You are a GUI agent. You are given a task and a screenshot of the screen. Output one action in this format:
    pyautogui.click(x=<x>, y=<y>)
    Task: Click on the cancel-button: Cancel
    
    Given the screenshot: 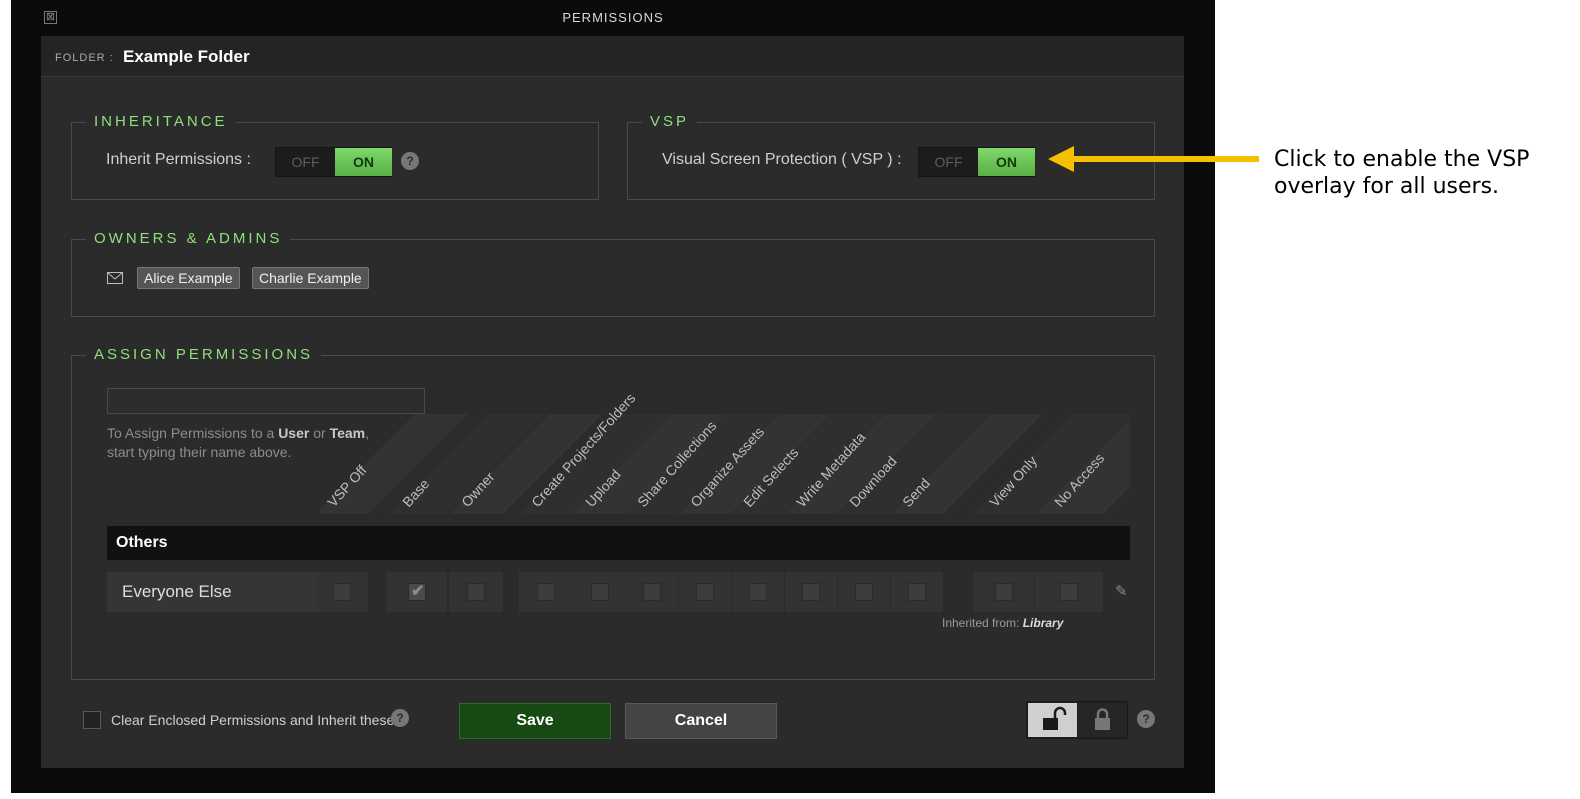 What is the action you would take?
    pyautogui.click(x=701, y=721)
    